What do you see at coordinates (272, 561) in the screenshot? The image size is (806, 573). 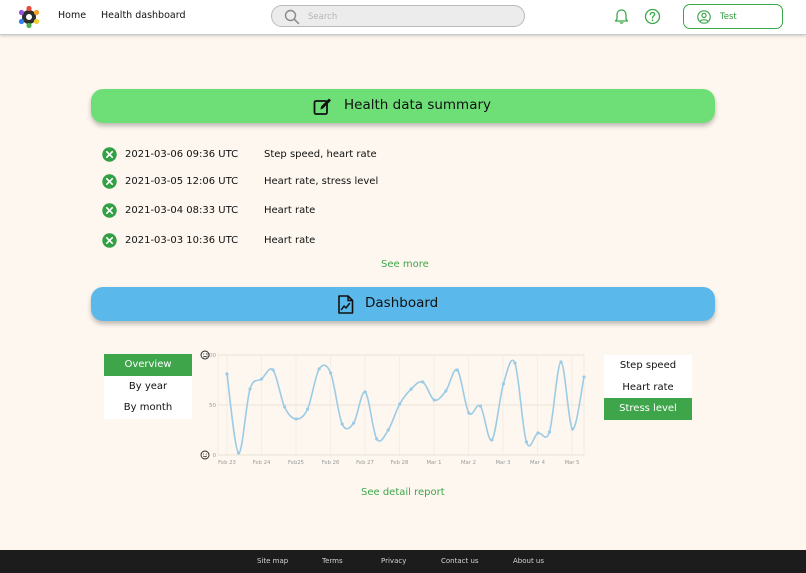 I see `footer-link-site-map: Site map` at bounding box center [272, 561].